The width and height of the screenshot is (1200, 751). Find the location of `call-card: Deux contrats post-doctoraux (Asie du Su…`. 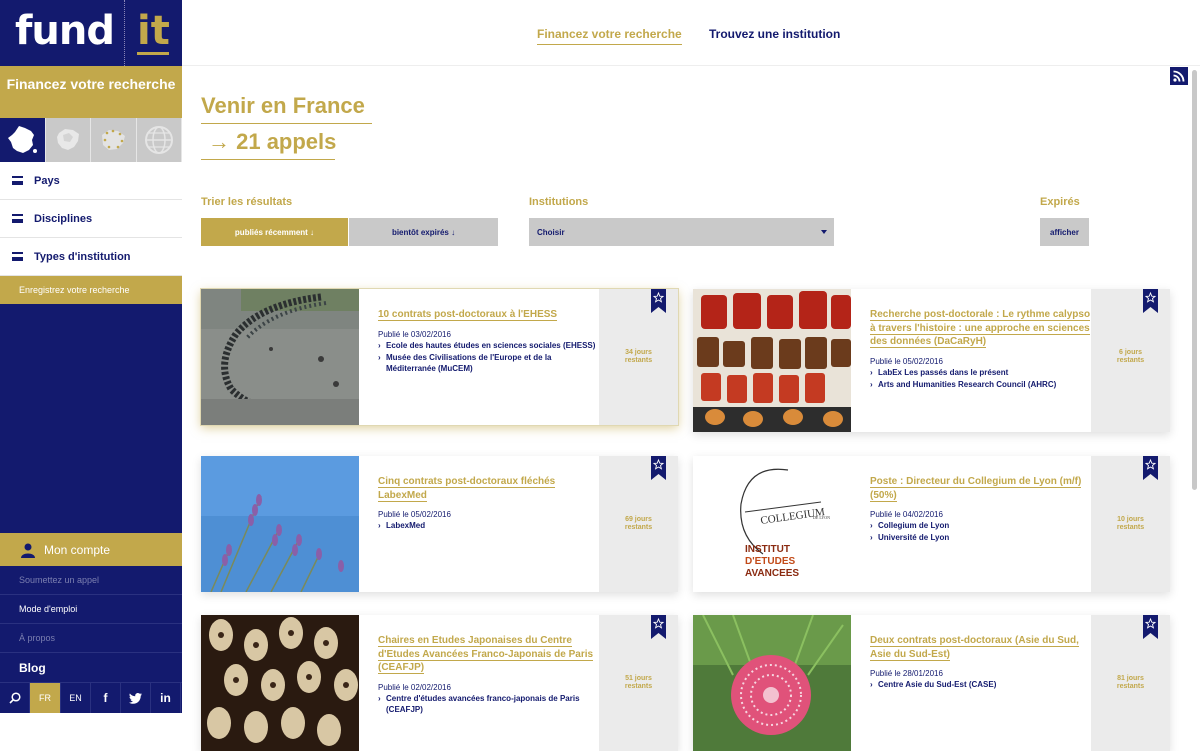

call-card: Deux contrats post-doctoraux (Asie du Su… is located at coordinates (931, 683).